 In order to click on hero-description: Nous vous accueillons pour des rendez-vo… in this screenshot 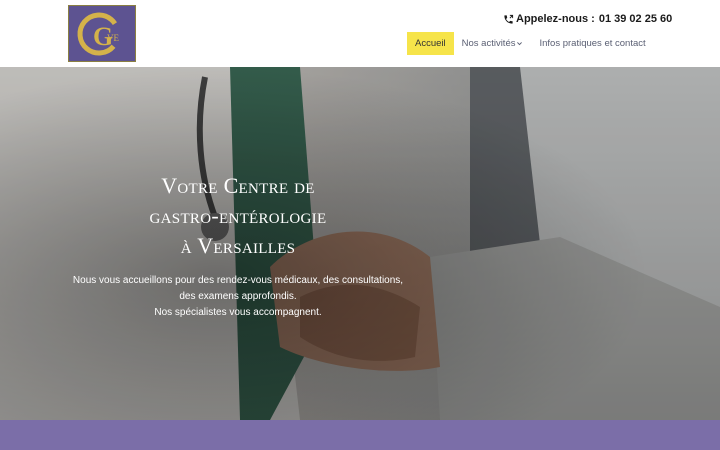, I will do `click(238, 297)`.